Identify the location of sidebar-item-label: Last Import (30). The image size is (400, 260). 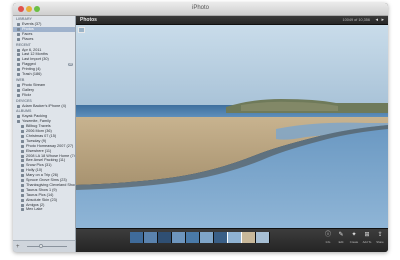
(35, 59).